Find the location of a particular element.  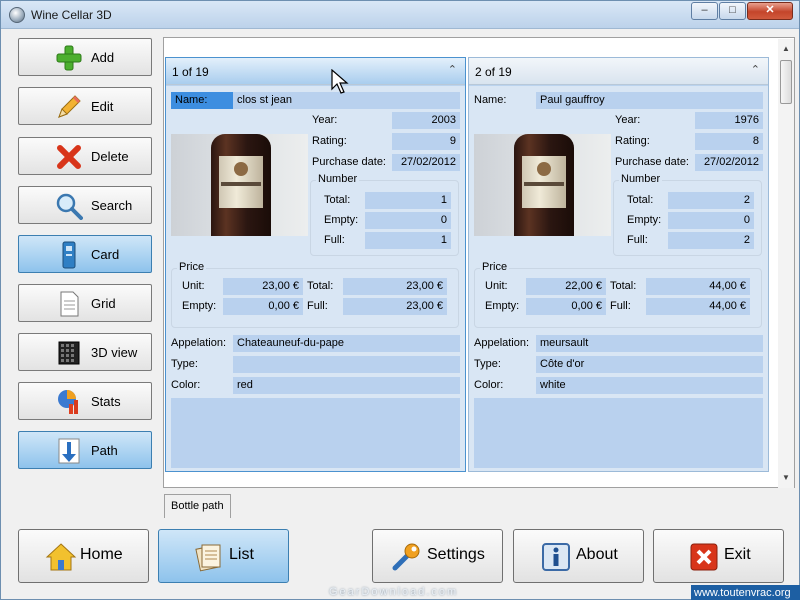

year-field: 1976 is located at coordinates (729, 120).